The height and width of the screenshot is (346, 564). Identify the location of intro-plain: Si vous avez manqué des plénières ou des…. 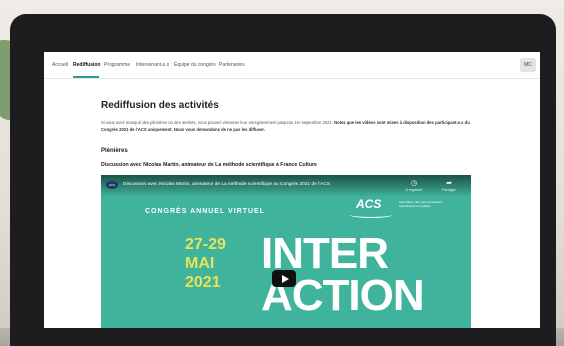
(217, 122).